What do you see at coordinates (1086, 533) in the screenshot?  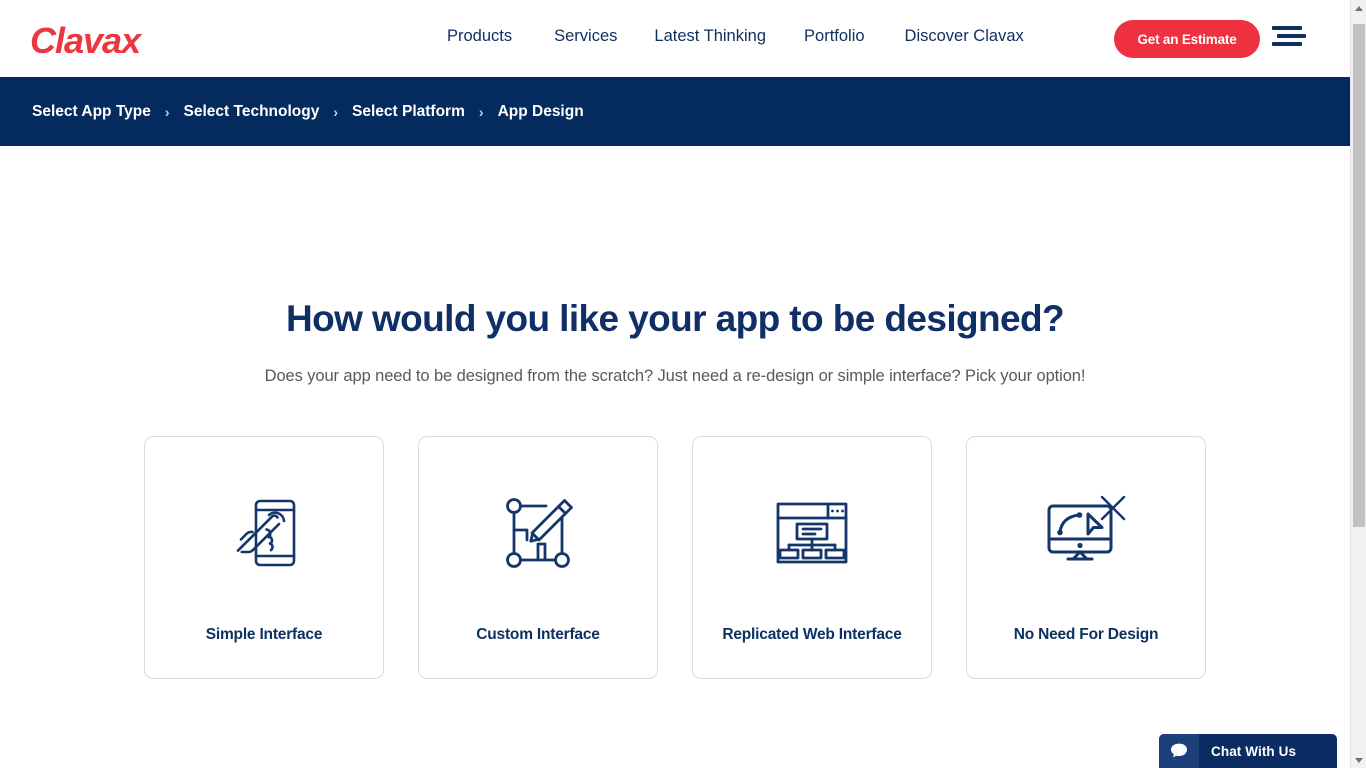 I see `monitor-cursor-x-icon` at bounding box center [1086, 533].